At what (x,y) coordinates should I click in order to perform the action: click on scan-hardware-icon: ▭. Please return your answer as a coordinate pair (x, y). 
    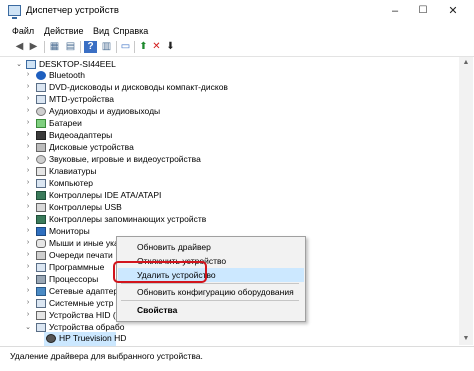
    Looking at the image, I should click on (125, 47).